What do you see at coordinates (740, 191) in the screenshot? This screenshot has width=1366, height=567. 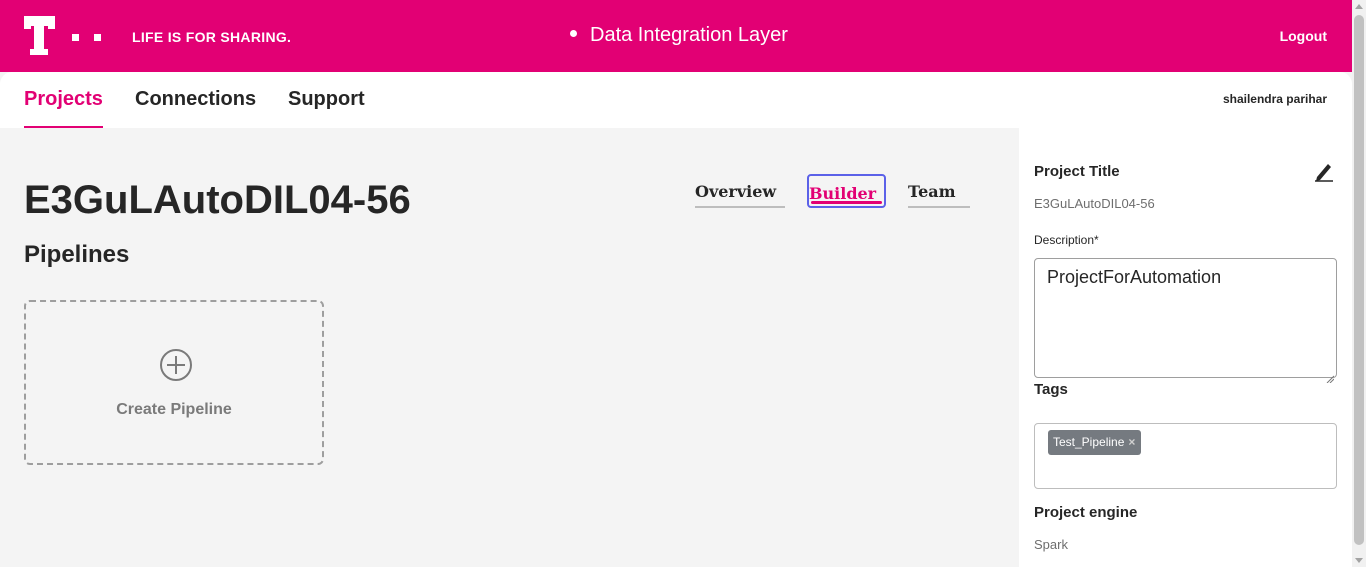 I see `tab-overview: Overview` at bounding box center [740, 191].